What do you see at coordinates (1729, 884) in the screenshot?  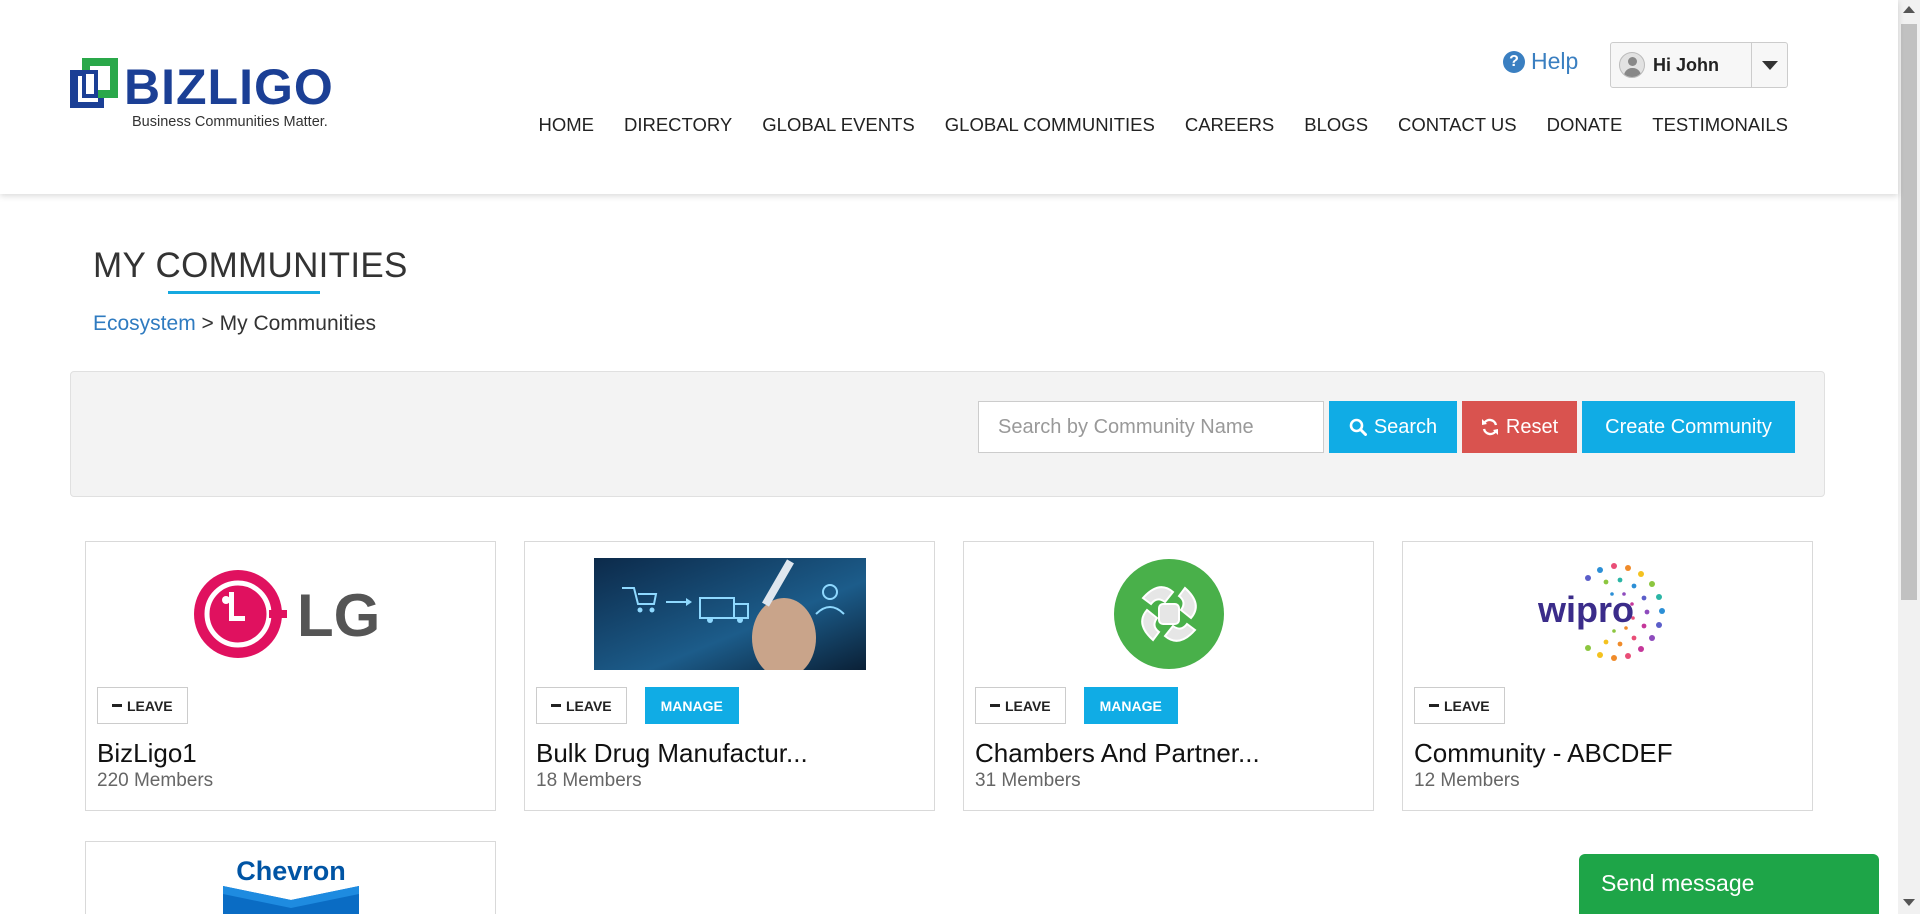 I see `send-message-chat-button: Send message` at bounding box center [1729, 884].